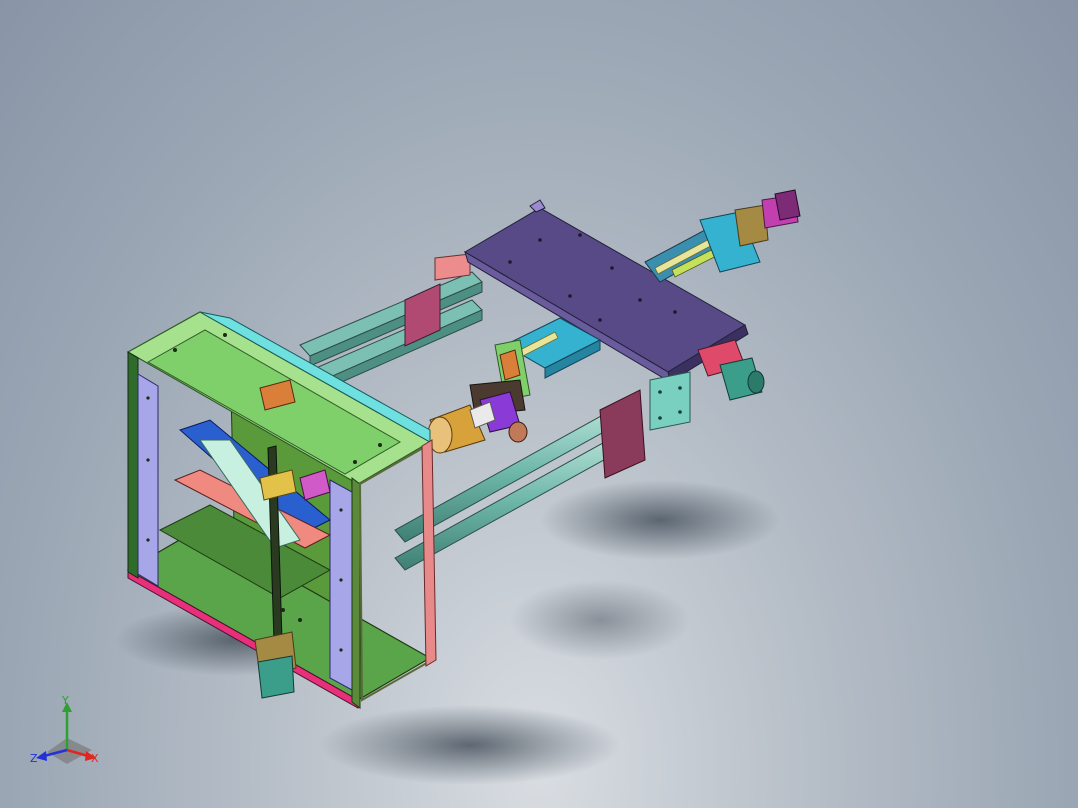 This screenshot has height=808, width=1078. Describe the element at coordinates (34, 758) in the screenshot. I see `z-axis-label: Z` at that location.